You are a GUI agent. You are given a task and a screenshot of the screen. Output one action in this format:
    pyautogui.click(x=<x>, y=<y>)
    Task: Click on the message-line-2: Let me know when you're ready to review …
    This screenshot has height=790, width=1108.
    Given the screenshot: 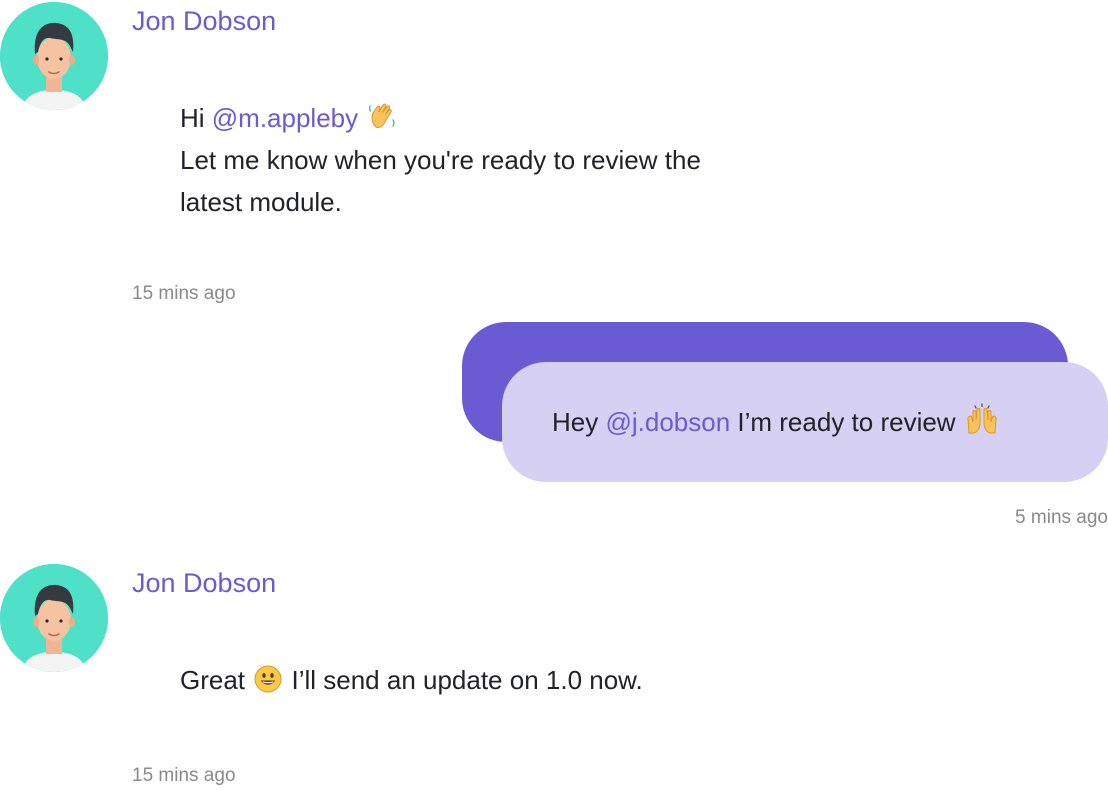 What is the action you would take?
    pyautogui.click(x=440, y=160)
    